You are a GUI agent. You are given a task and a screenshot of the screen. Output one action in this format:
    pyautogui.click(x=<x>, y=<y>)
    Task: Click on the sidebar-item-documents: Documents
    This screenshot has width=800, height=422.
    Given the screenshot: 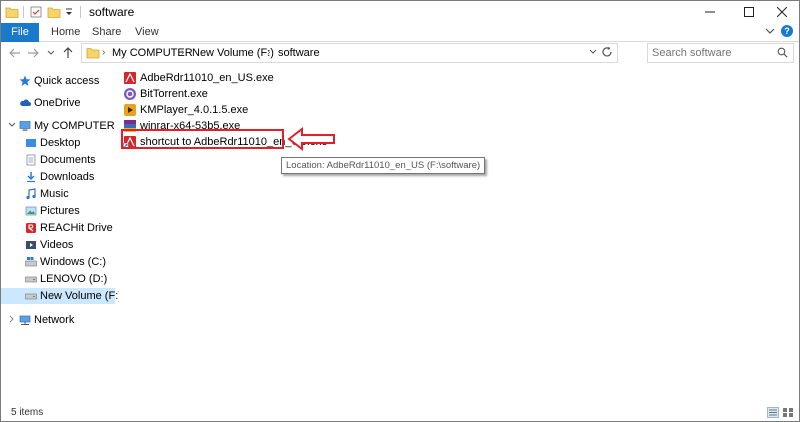 What is the action you would take?
    pyautogui.click(x=58, y=160)
    